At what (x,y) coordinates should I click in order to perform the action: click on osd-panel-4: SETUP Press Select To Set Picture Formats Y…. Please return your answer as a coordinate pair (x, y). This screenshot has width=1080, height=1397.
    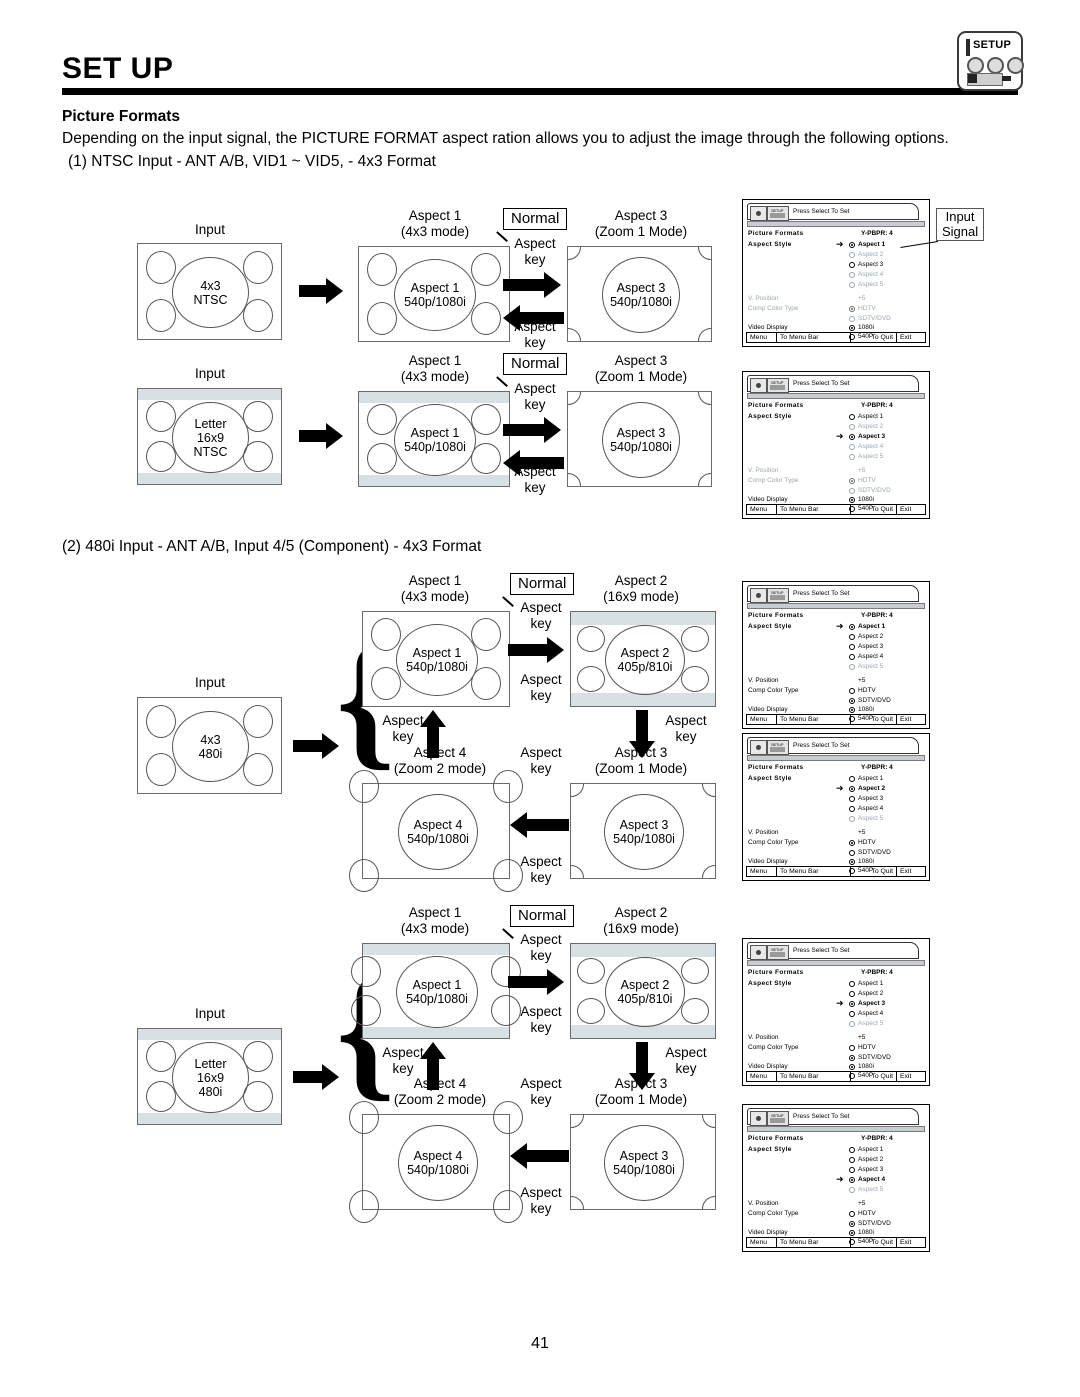
    Looking at the image, I should click on (836, 807).